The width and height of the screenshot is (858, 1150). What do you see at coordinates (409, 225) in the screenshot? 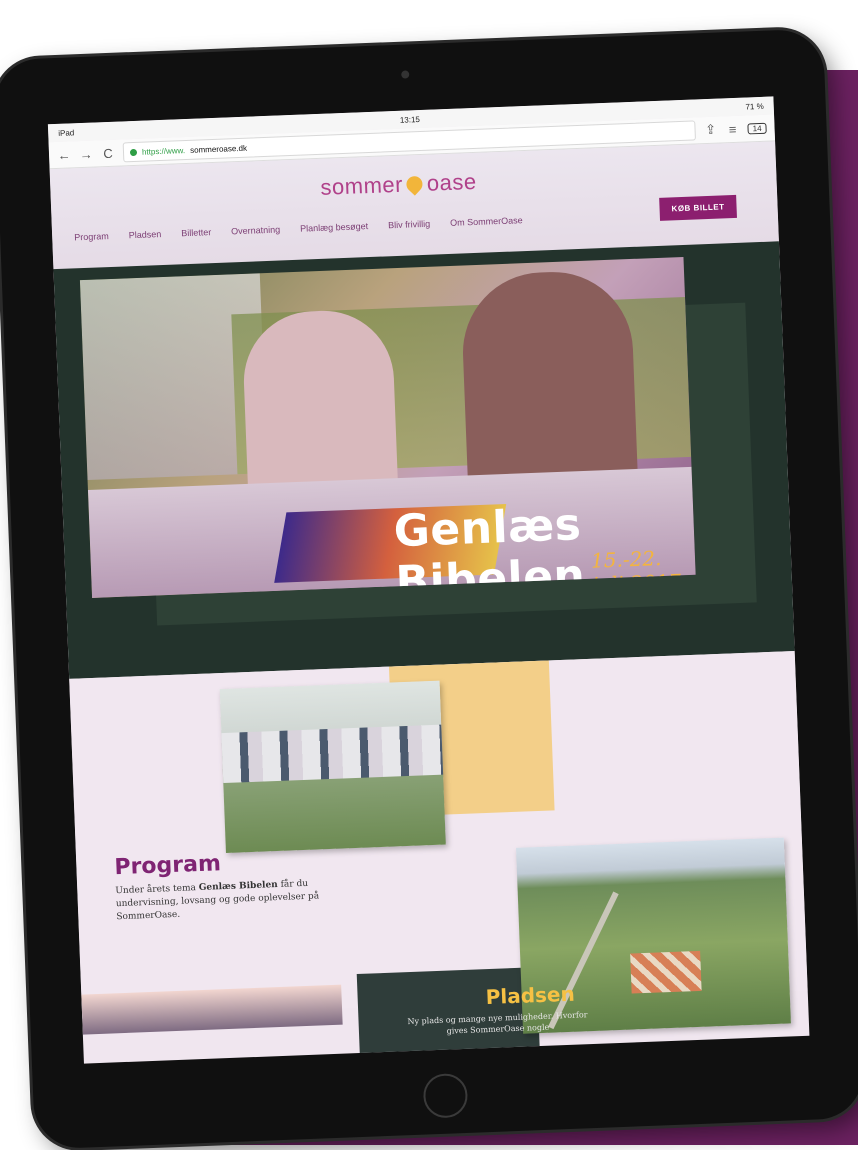
I see `nav-item-frivillig: Bliv frivillig` at bounding box center [409, 225].